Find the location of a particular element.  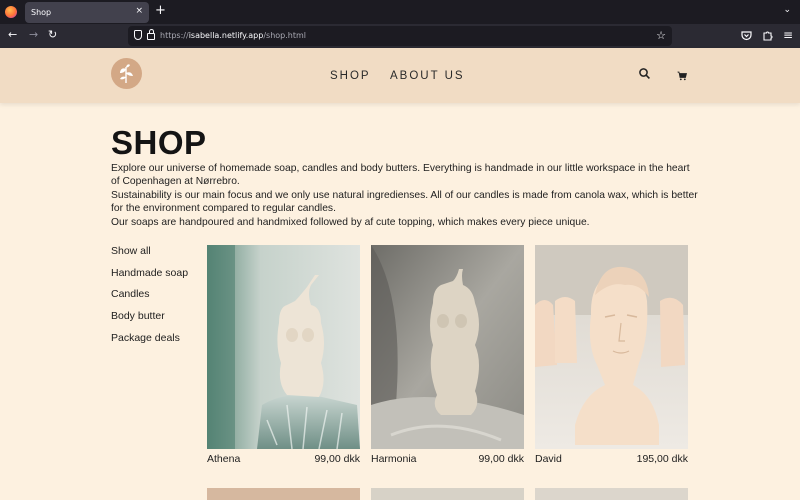

cart-icon is located at coordinates (682, 76).